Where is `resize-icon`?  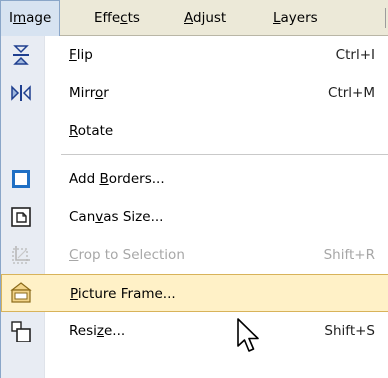 resize-icon is located at coordinates (21, 331).